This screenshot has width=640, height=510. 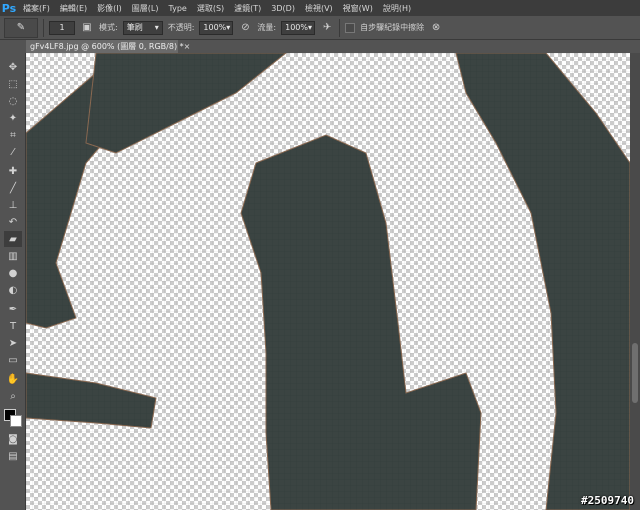 I want to click on pressure-size-icon: ⊗, so click(x=436, y=28).